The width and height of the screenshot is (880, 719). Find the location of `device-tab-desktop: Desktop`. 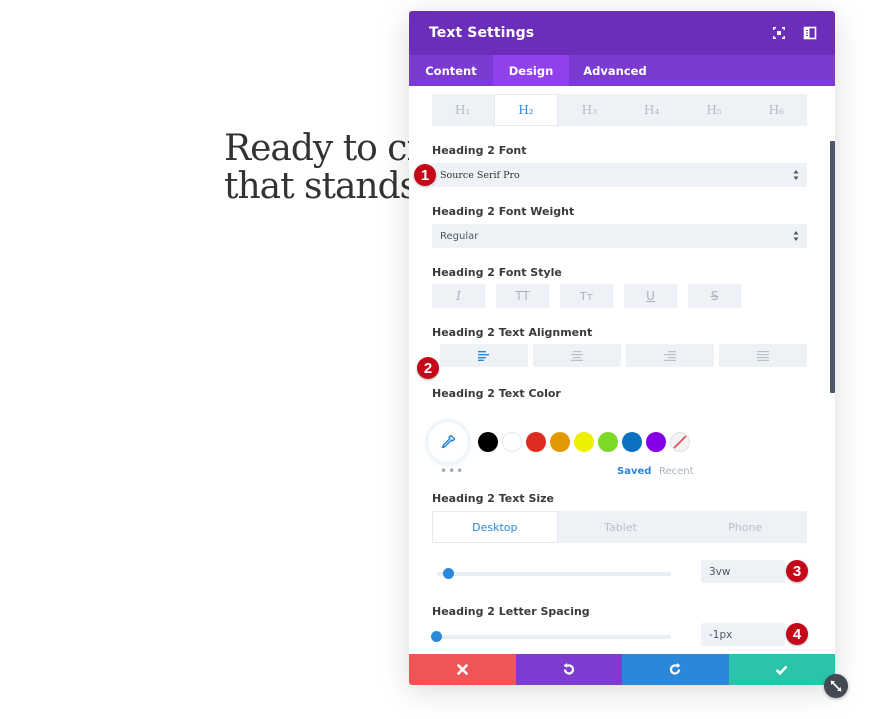

device-tab-desktop: Desktop is located at coordinates (495, 527).